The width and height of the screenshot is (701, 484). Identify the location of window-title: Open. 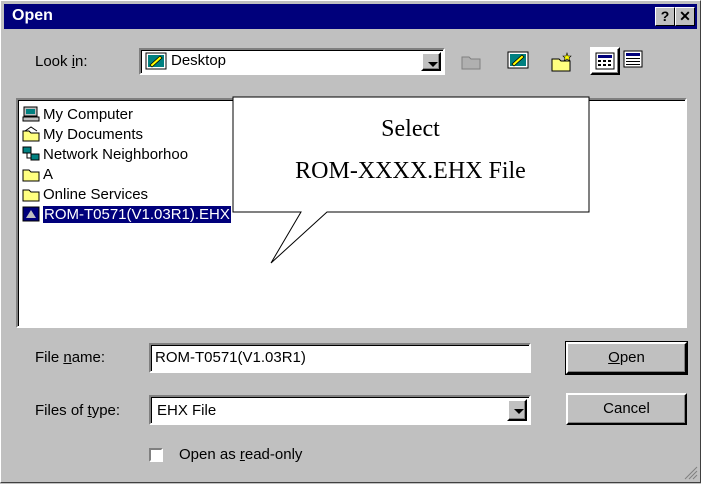
(32, 15).